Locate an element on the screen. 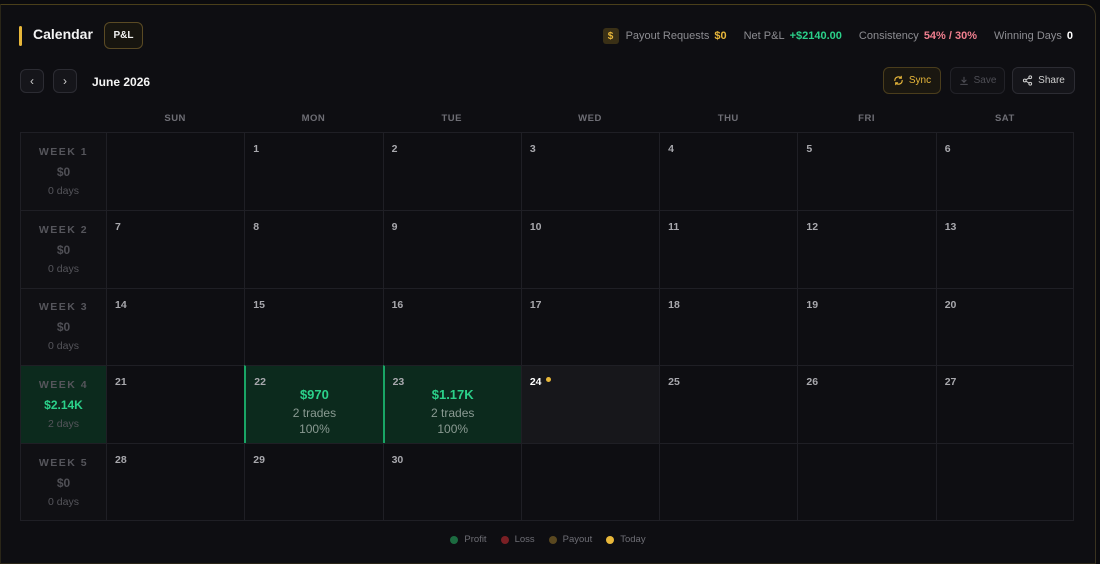  sync-label: Sync is located at coordinates (920, 80).